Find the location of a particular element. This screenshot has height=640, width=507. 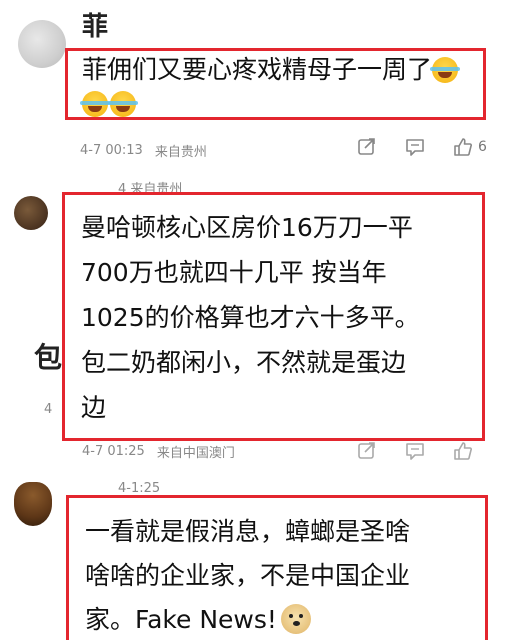

comment-line-text: 家。Fake News! is located at coordinates (181, 619).